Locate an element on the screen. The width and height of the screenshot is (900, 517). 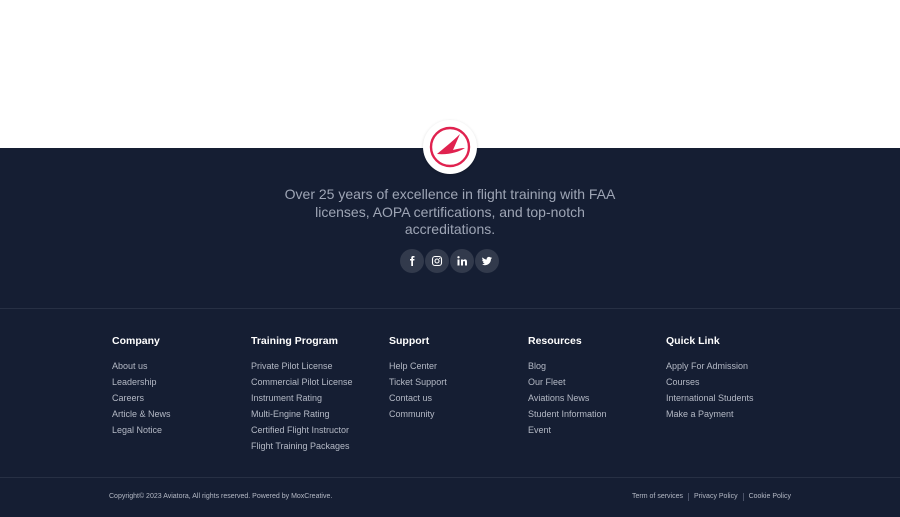
instagram-link is located at coordinates (437, 261).